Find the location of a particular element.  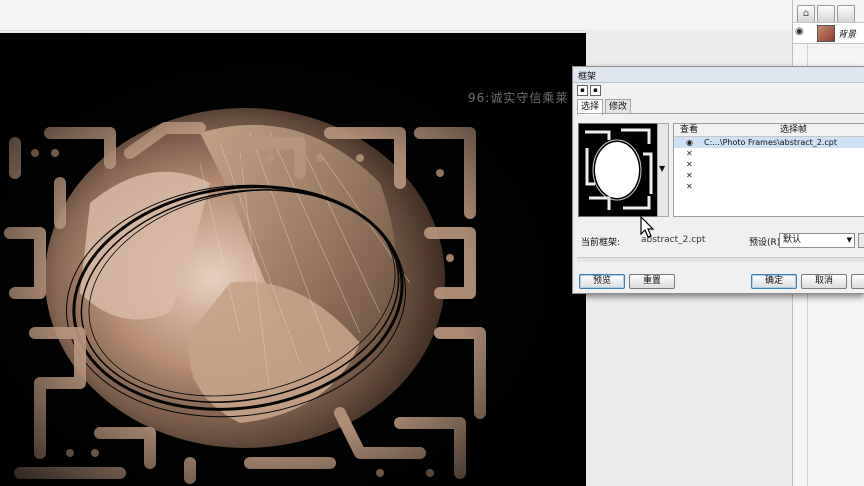

frame-preview is located at coordinates (618, 170).